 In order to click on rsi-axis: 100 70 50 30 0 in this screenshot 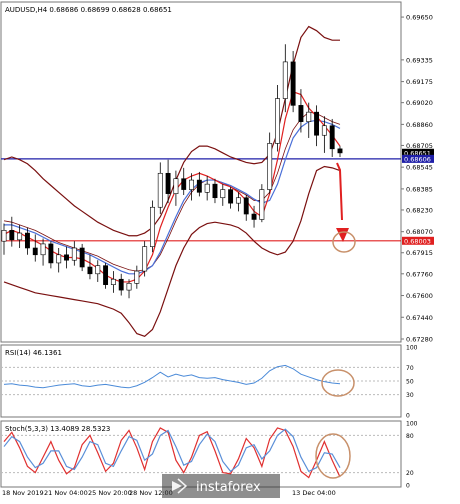, I will do `click(412, 382)`.